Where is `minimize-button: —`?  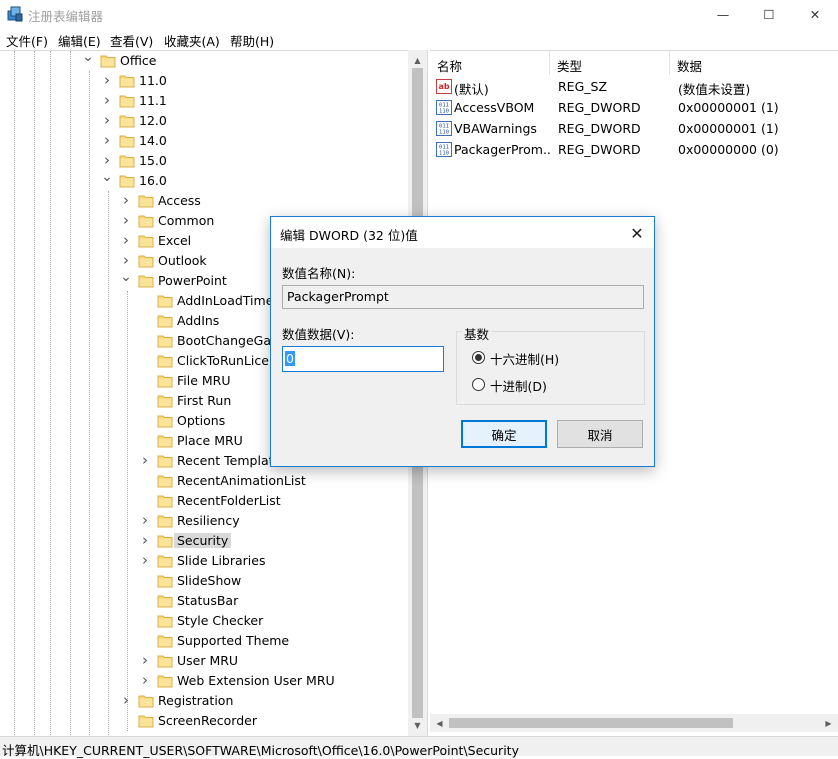
minimize-button: — is located at coordinates (723, 14).